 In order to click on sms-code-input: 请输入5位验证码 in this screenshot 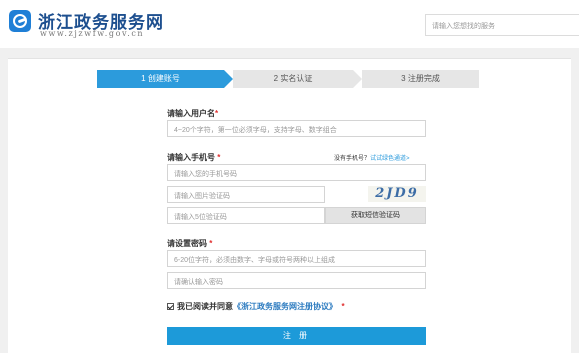, I will do `click(246, 215)`.